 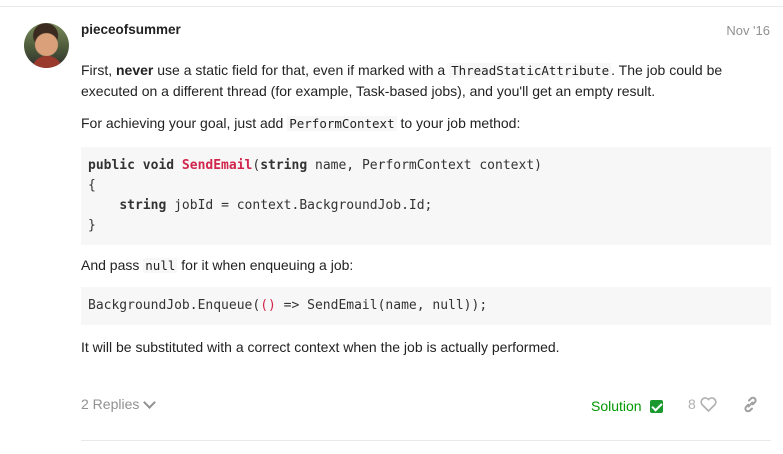 I want to click on code-text: => SendEmail(name, null));, so click(x=381, y=305).